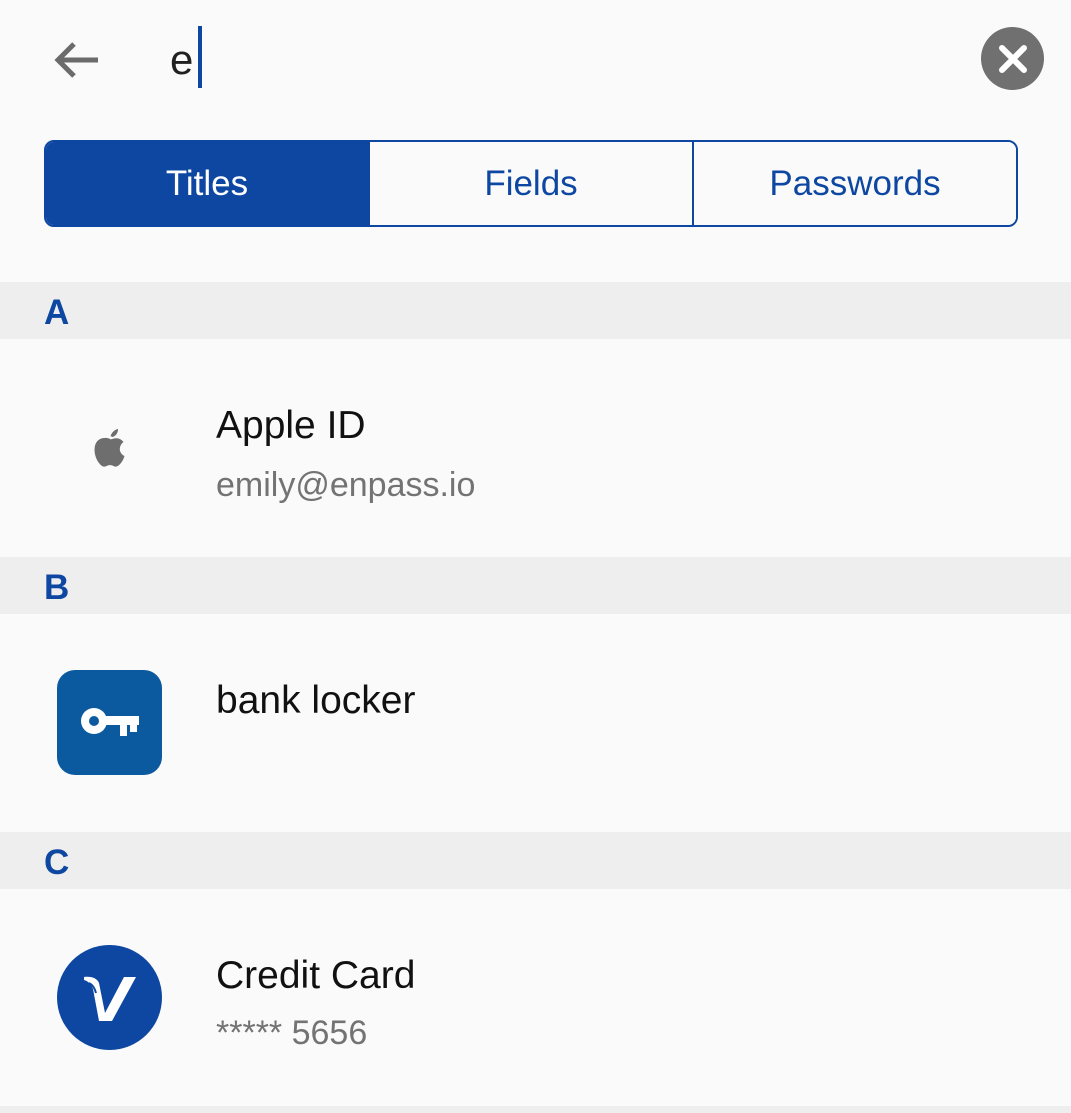 This screenshot has width=1071, height=1113. What do you see at coordinates (346, 485) in the screenshot?
I see `item-subtitle: emily@enpass.io` at bounding box center [346, 485].